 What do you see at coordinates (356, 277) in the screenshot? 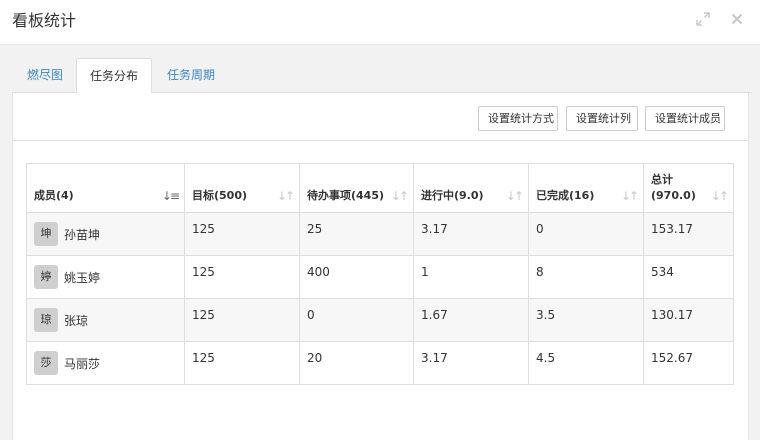
I see `todo-cell: 400` at bounding box center [356, 277].